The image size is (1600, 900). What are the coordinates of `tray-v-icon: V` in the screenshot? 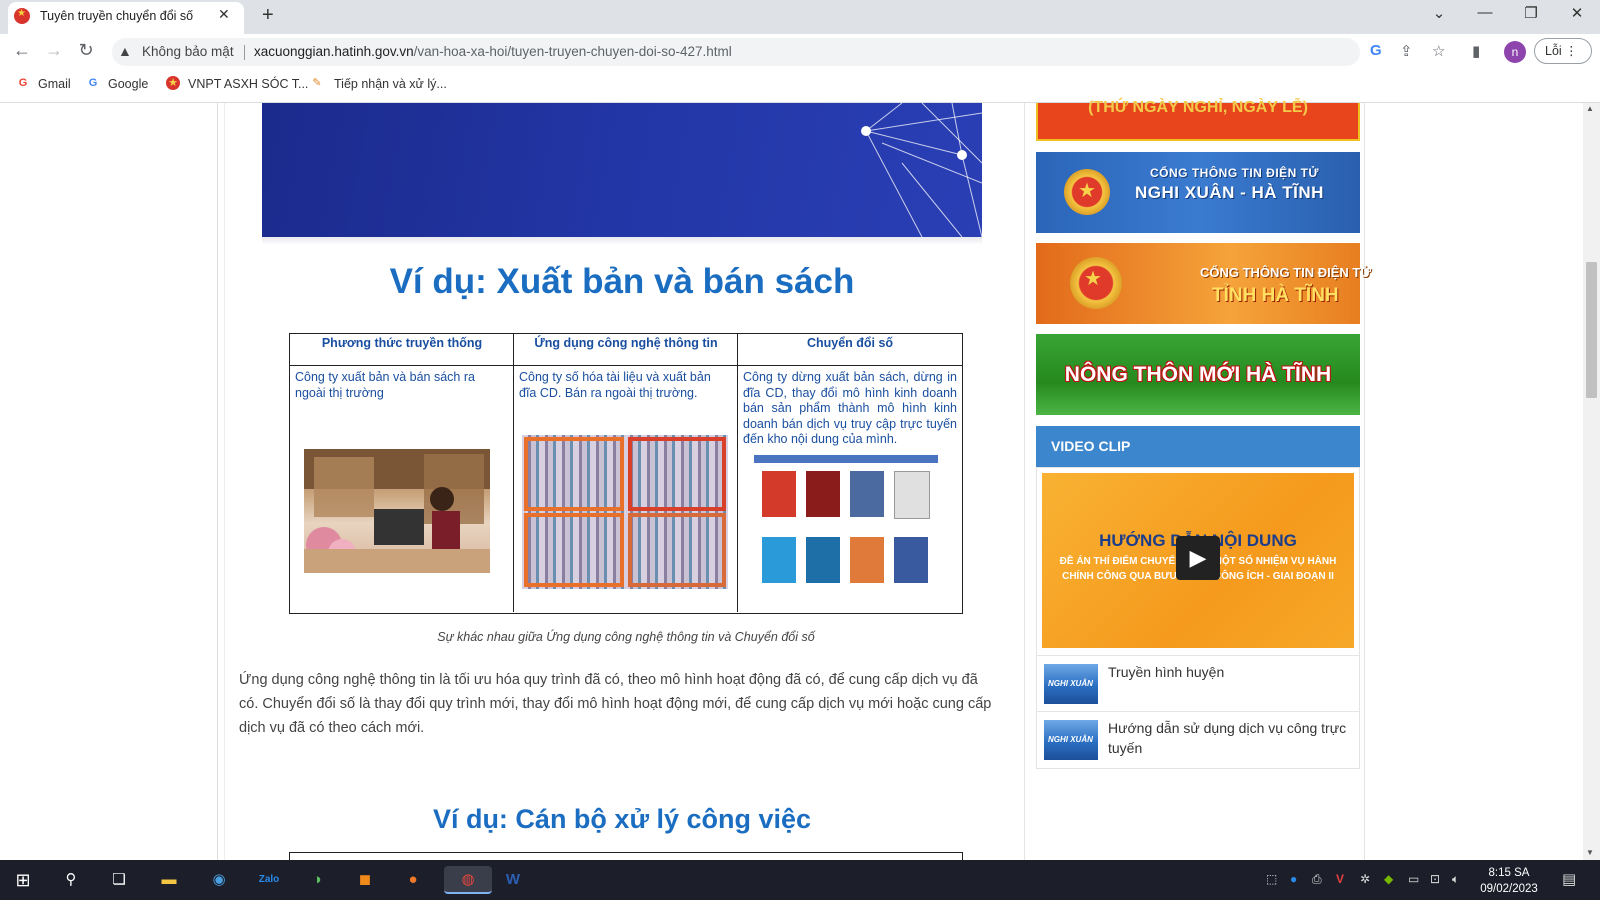 It's located at (1340, 879).